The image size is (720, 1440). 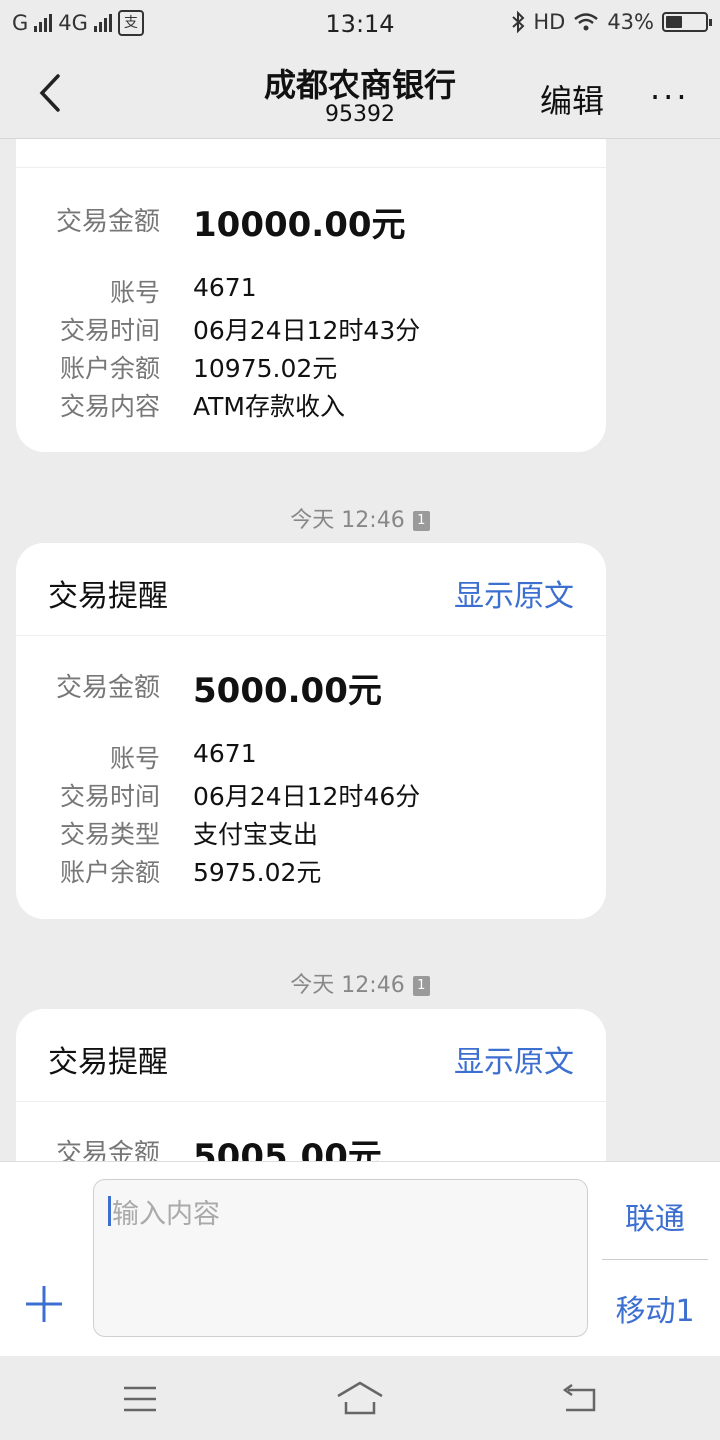 I want to click on contact-number: 95392, so click(x=360, y=114).